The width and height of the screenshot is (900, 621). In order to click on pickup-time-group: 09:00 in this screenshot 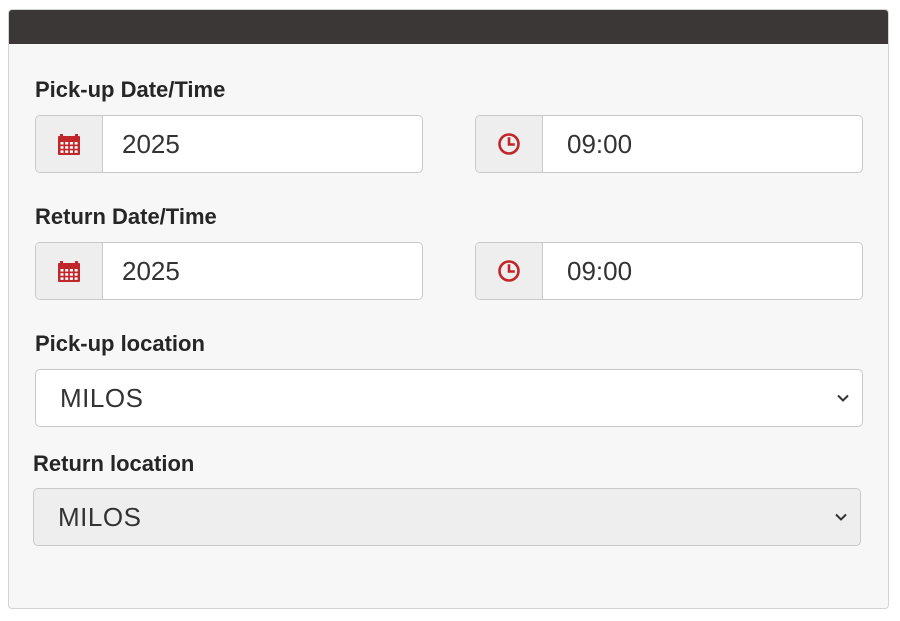, I will do `click(669, 144)`.